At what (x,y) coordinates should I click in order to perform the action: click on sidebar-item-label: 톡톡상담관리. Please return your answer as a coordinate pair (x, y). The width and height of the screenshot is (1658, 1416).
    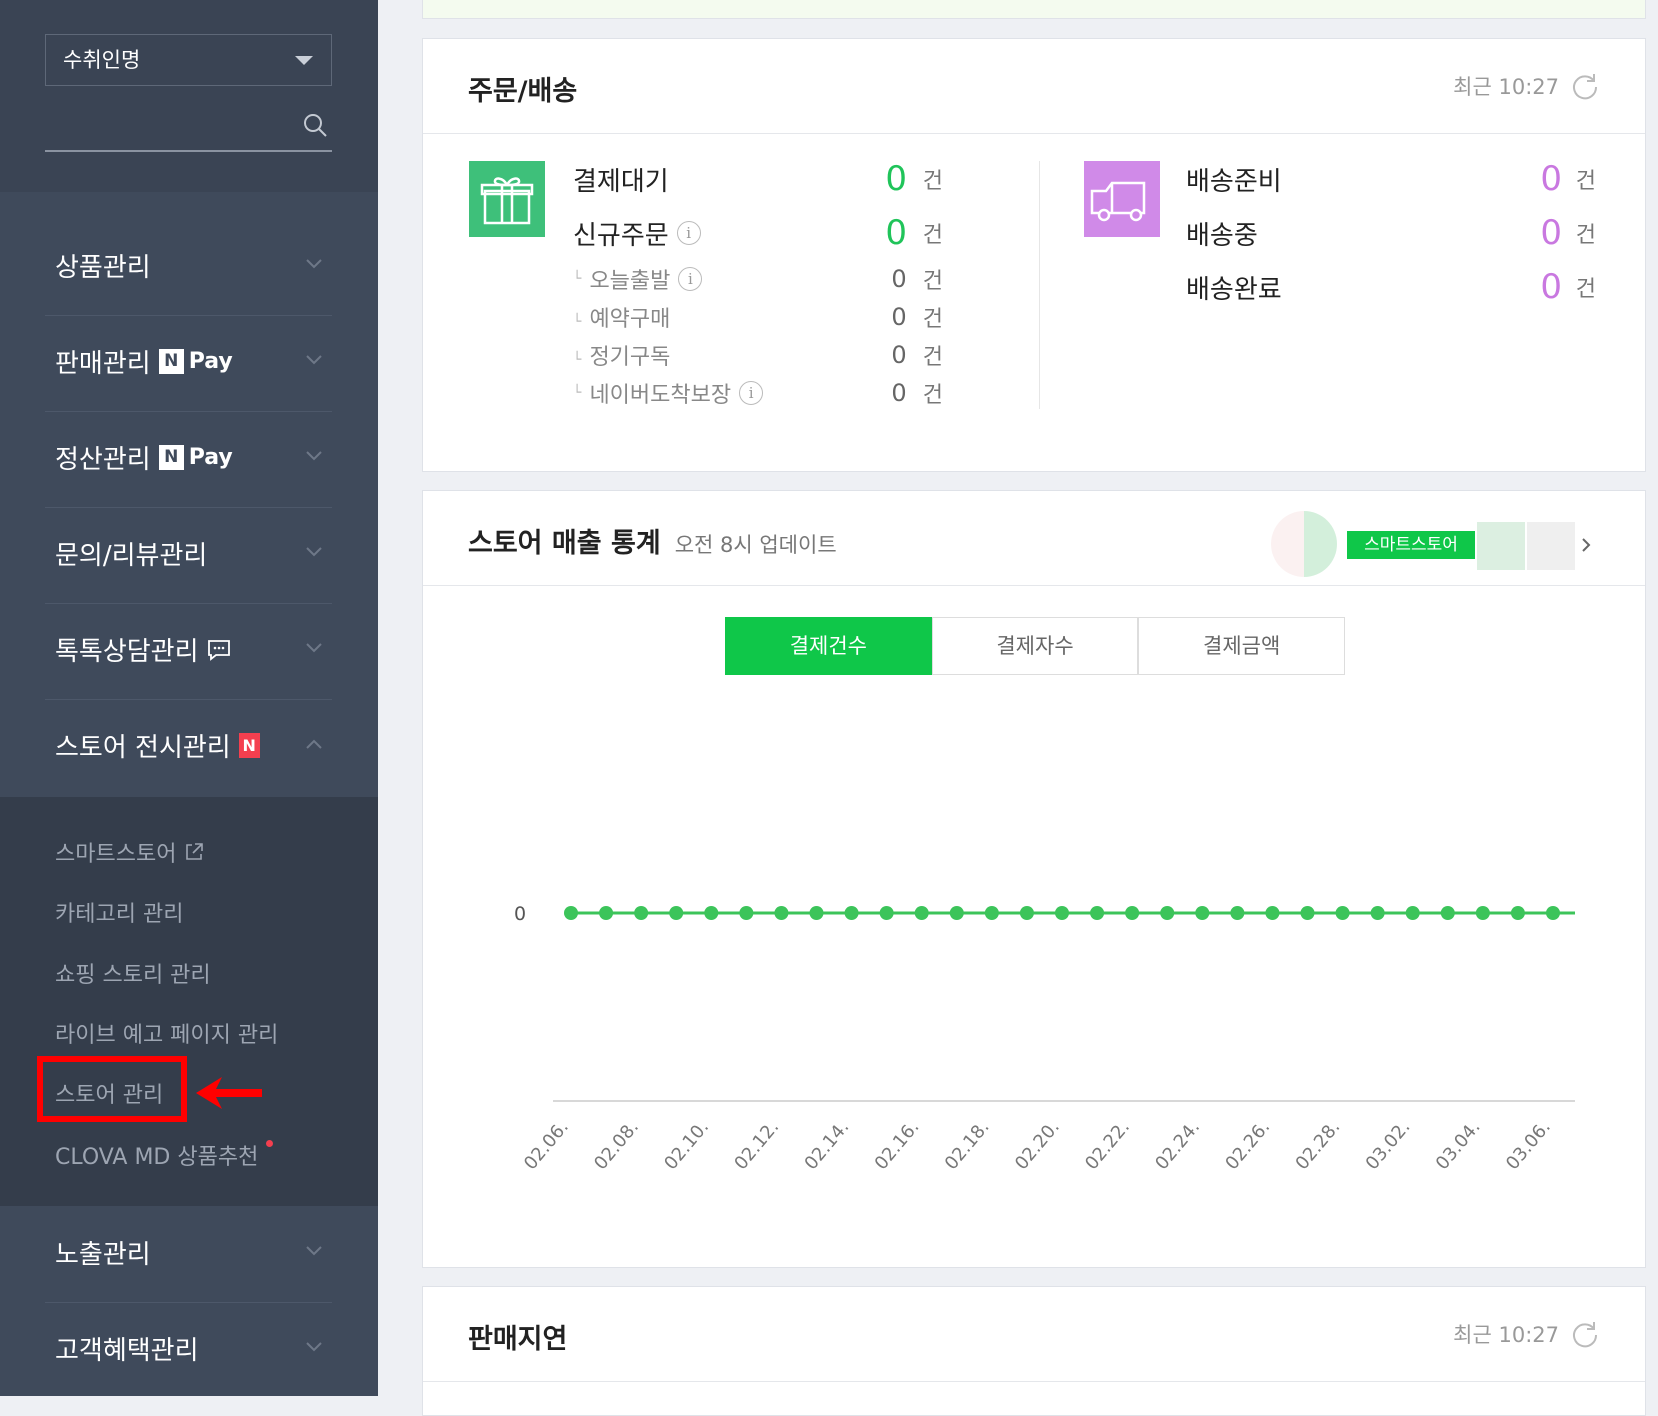
    Looking at the image, I should click on (127, 652).